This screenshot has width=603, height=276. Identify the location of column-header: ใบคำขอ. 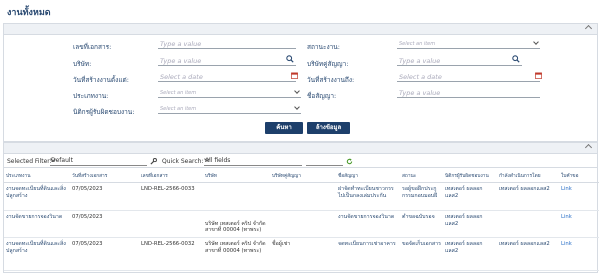
(579, 176).